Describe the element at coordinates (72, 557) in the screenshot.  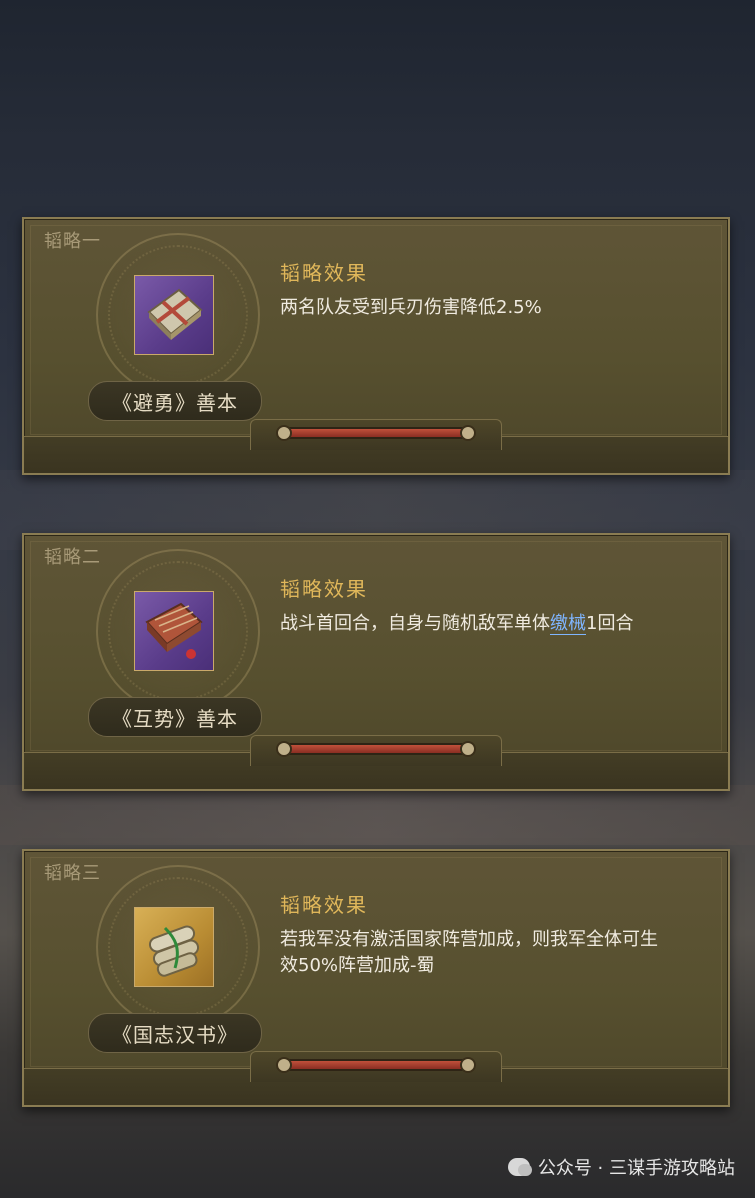
I see `strategy-tag: 韬略二` at that location.